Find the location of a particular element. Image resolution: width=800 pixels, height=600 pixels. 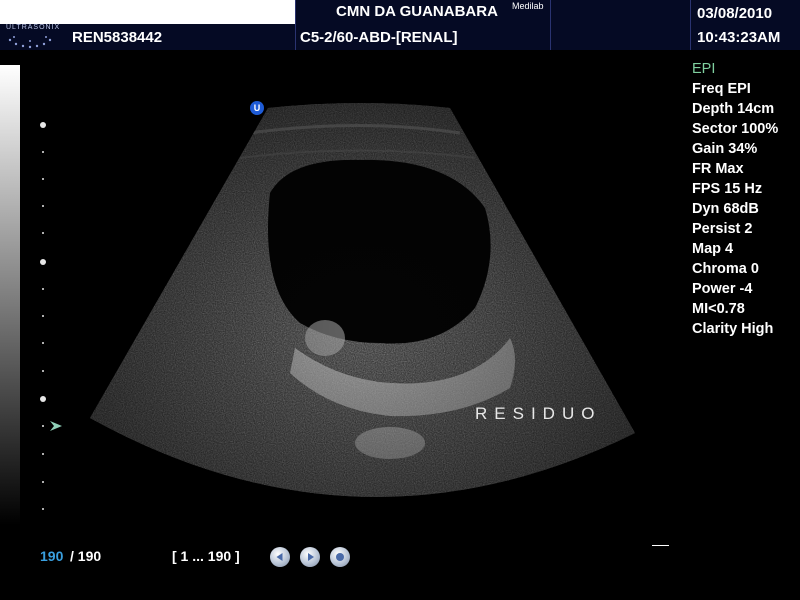

exam-time: 10:43:23AM is located at coordinates (739, 37).